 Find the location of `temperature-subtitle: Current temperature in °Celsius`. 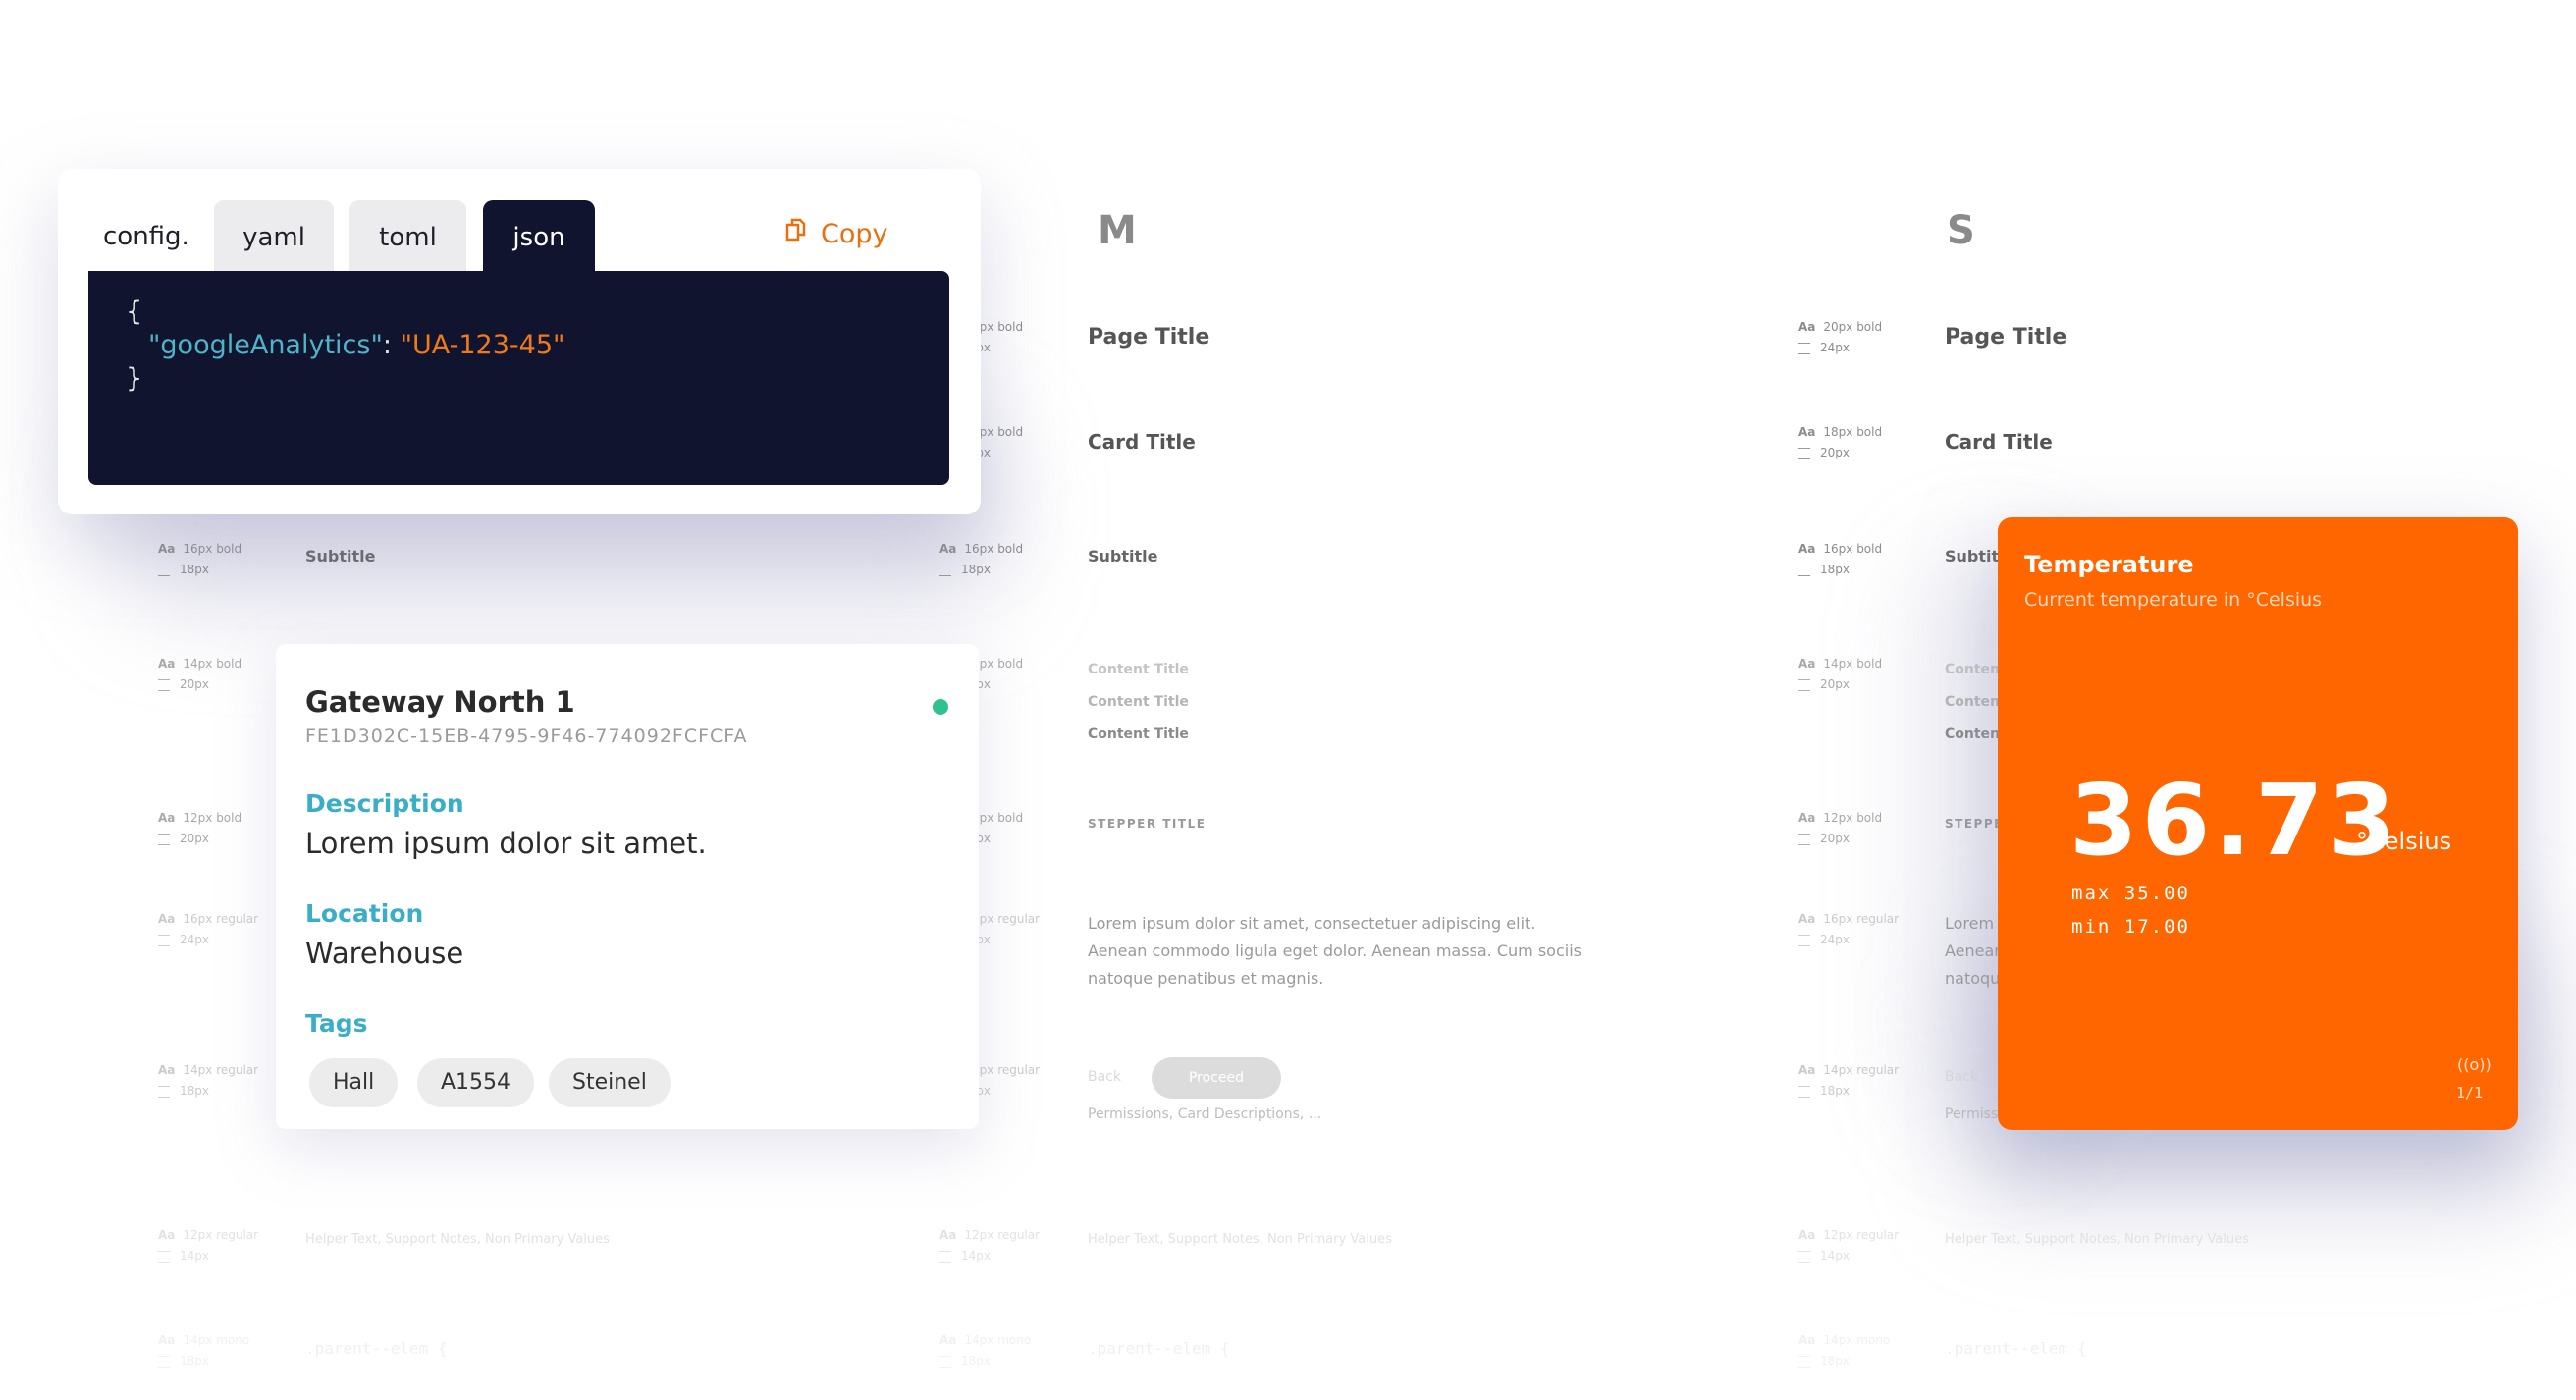

temperature-subtitle: Current temperature in °Celsius is located at coordinates (2173, 600).